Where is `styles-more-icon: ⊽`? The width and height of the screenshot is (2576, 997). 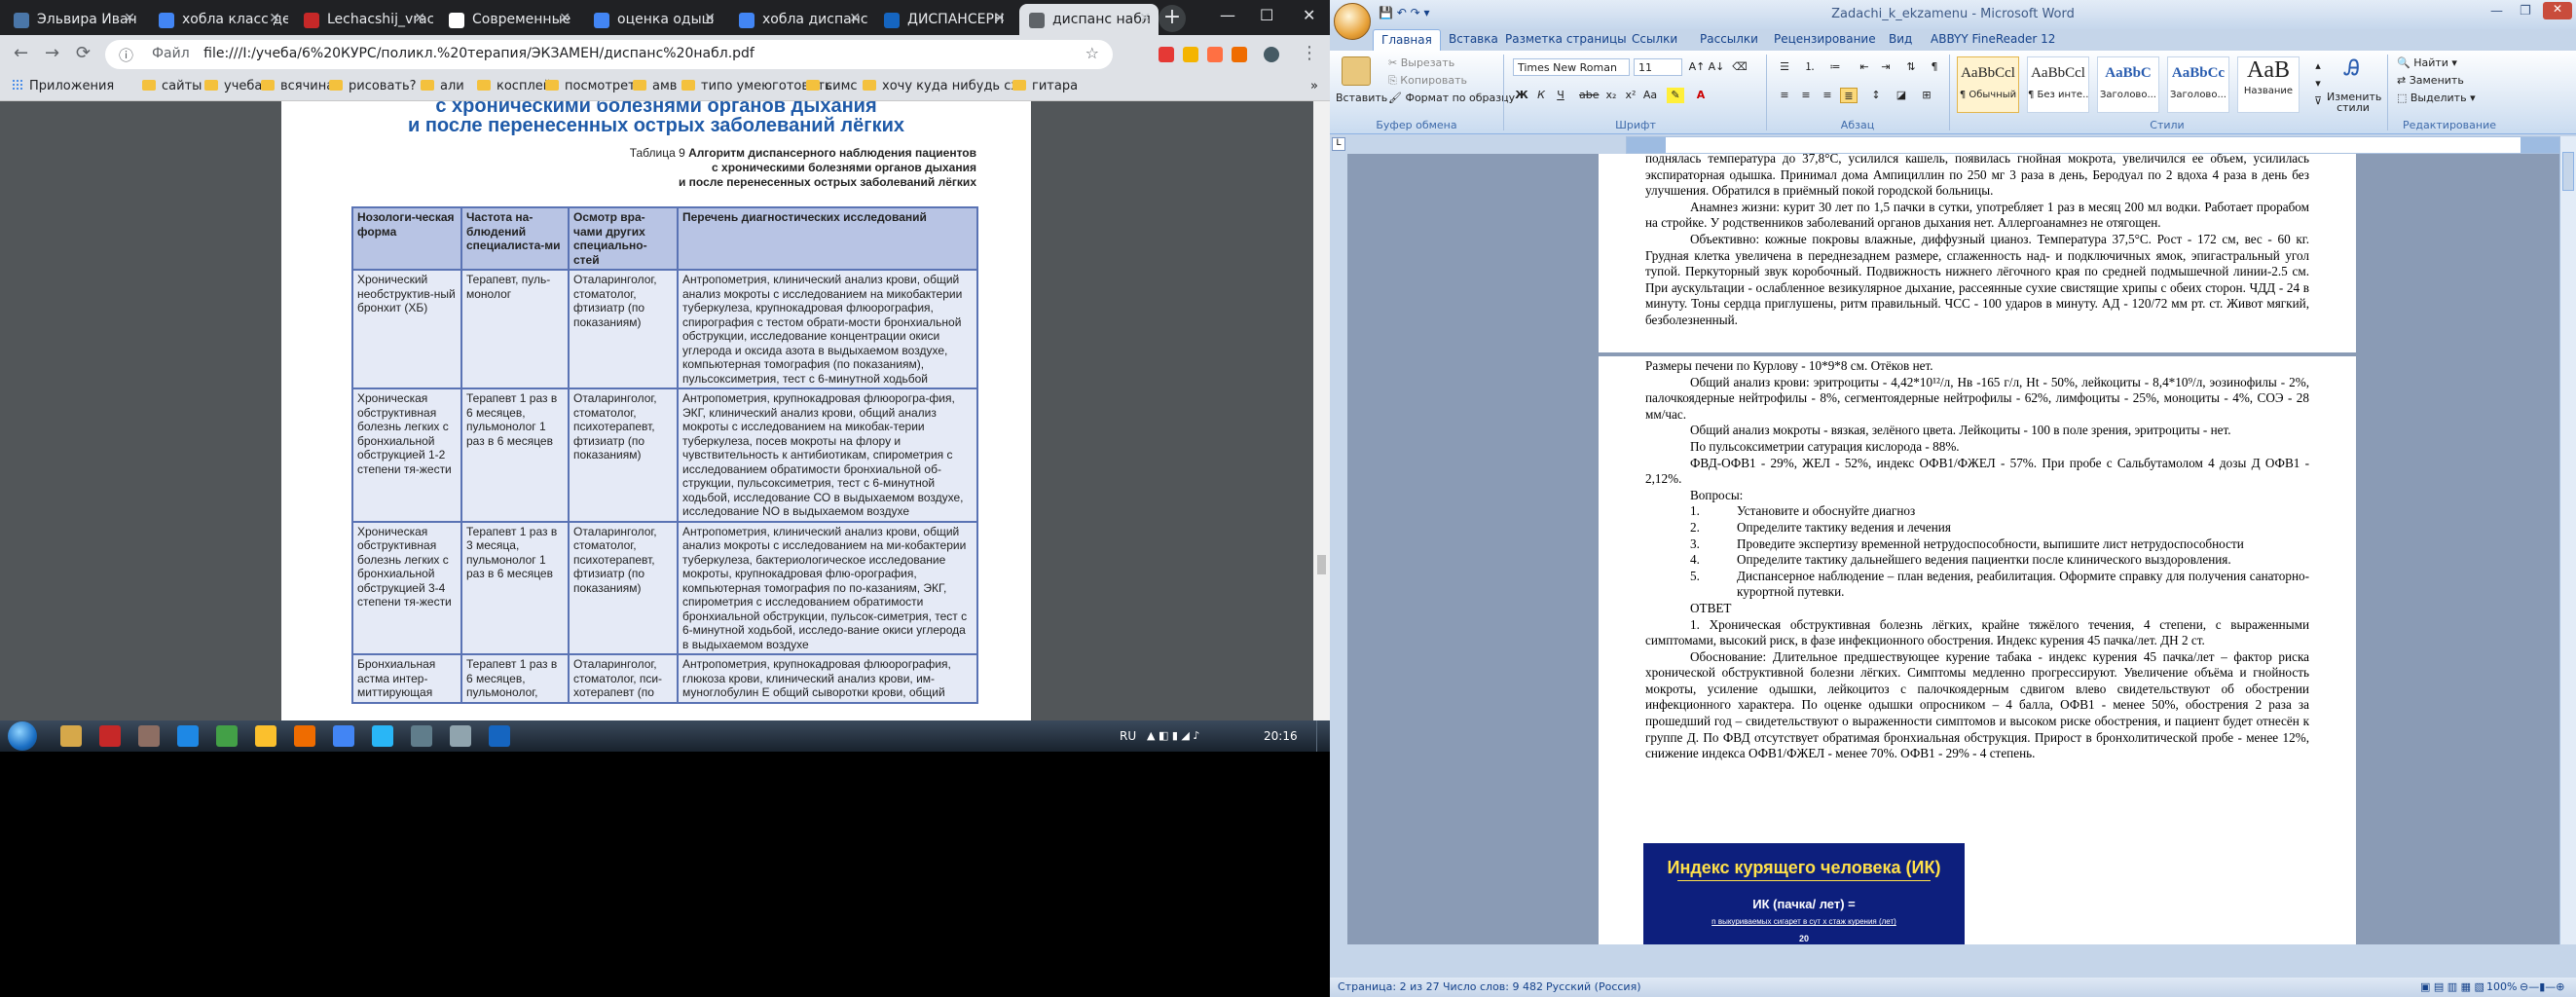 styles-more-icon: ⊽ is located at coordinates (2318, 101).